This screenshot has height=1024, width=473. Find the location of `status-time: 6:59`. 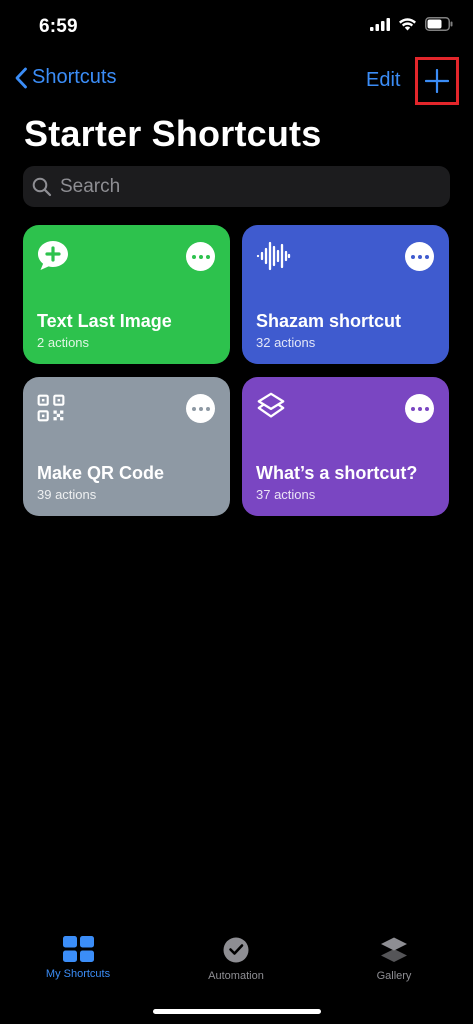

status-time: 6:59 is located at coordinates (58, 26).